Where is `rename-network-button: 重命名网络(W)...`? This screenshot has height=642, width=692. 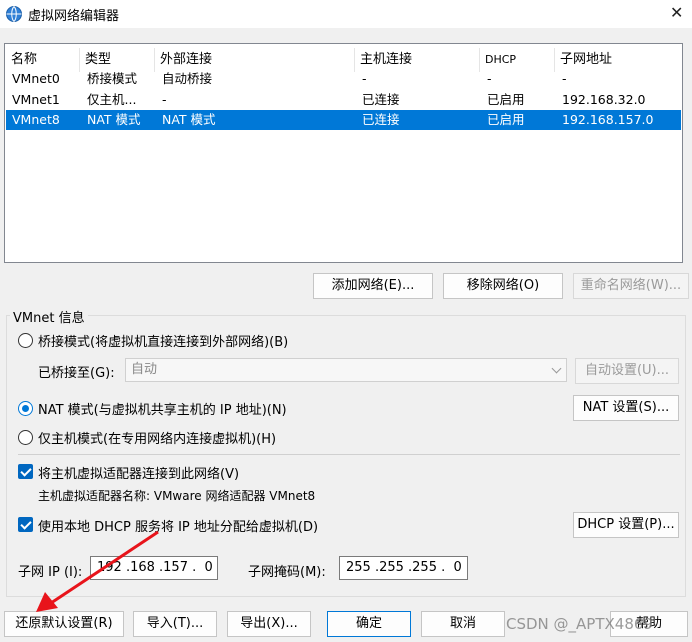
rename-network-button: 重命名网络(W)... is located at coordinates (631, 286).